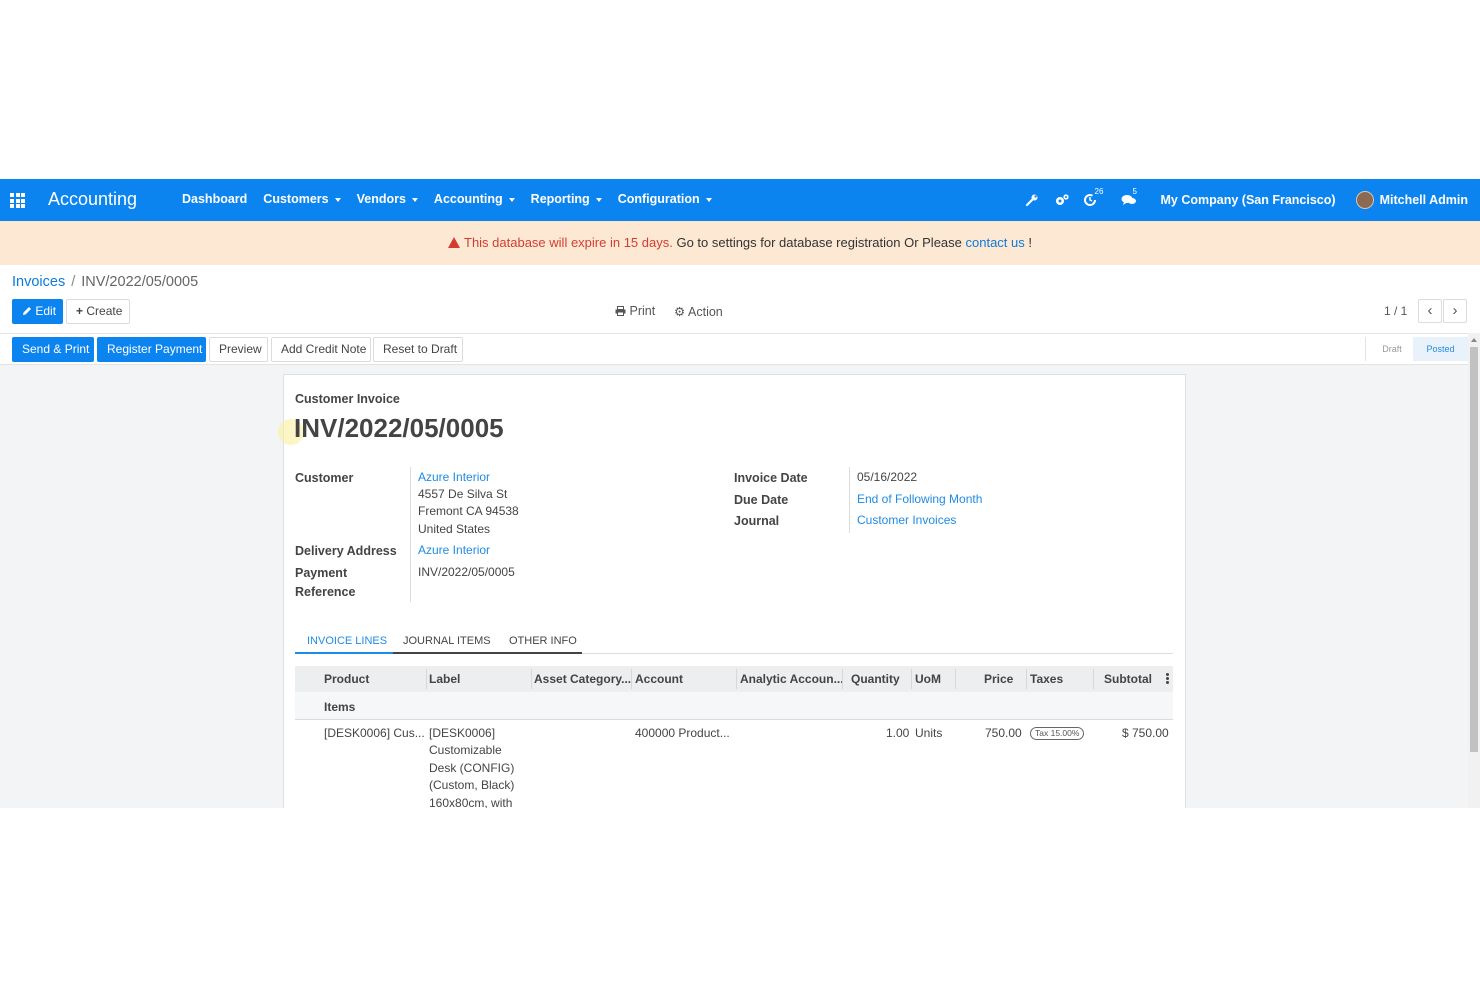  Describe the element at coordinates (17, 200) in the screenshot. I see `apps-grid-icon` at that location.